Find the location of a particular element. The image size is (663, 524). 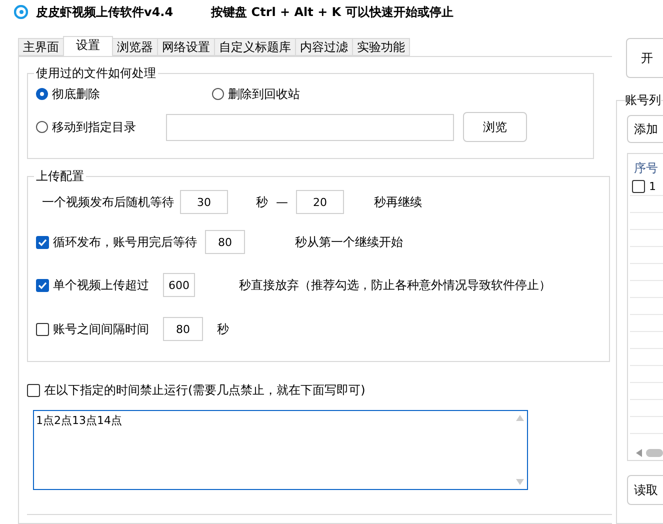

number-field: 20 is located at coordinates (320, 202).